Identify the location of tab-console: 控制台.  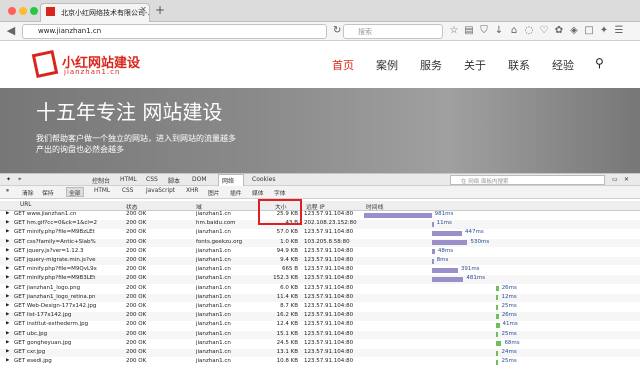
(101, 180).